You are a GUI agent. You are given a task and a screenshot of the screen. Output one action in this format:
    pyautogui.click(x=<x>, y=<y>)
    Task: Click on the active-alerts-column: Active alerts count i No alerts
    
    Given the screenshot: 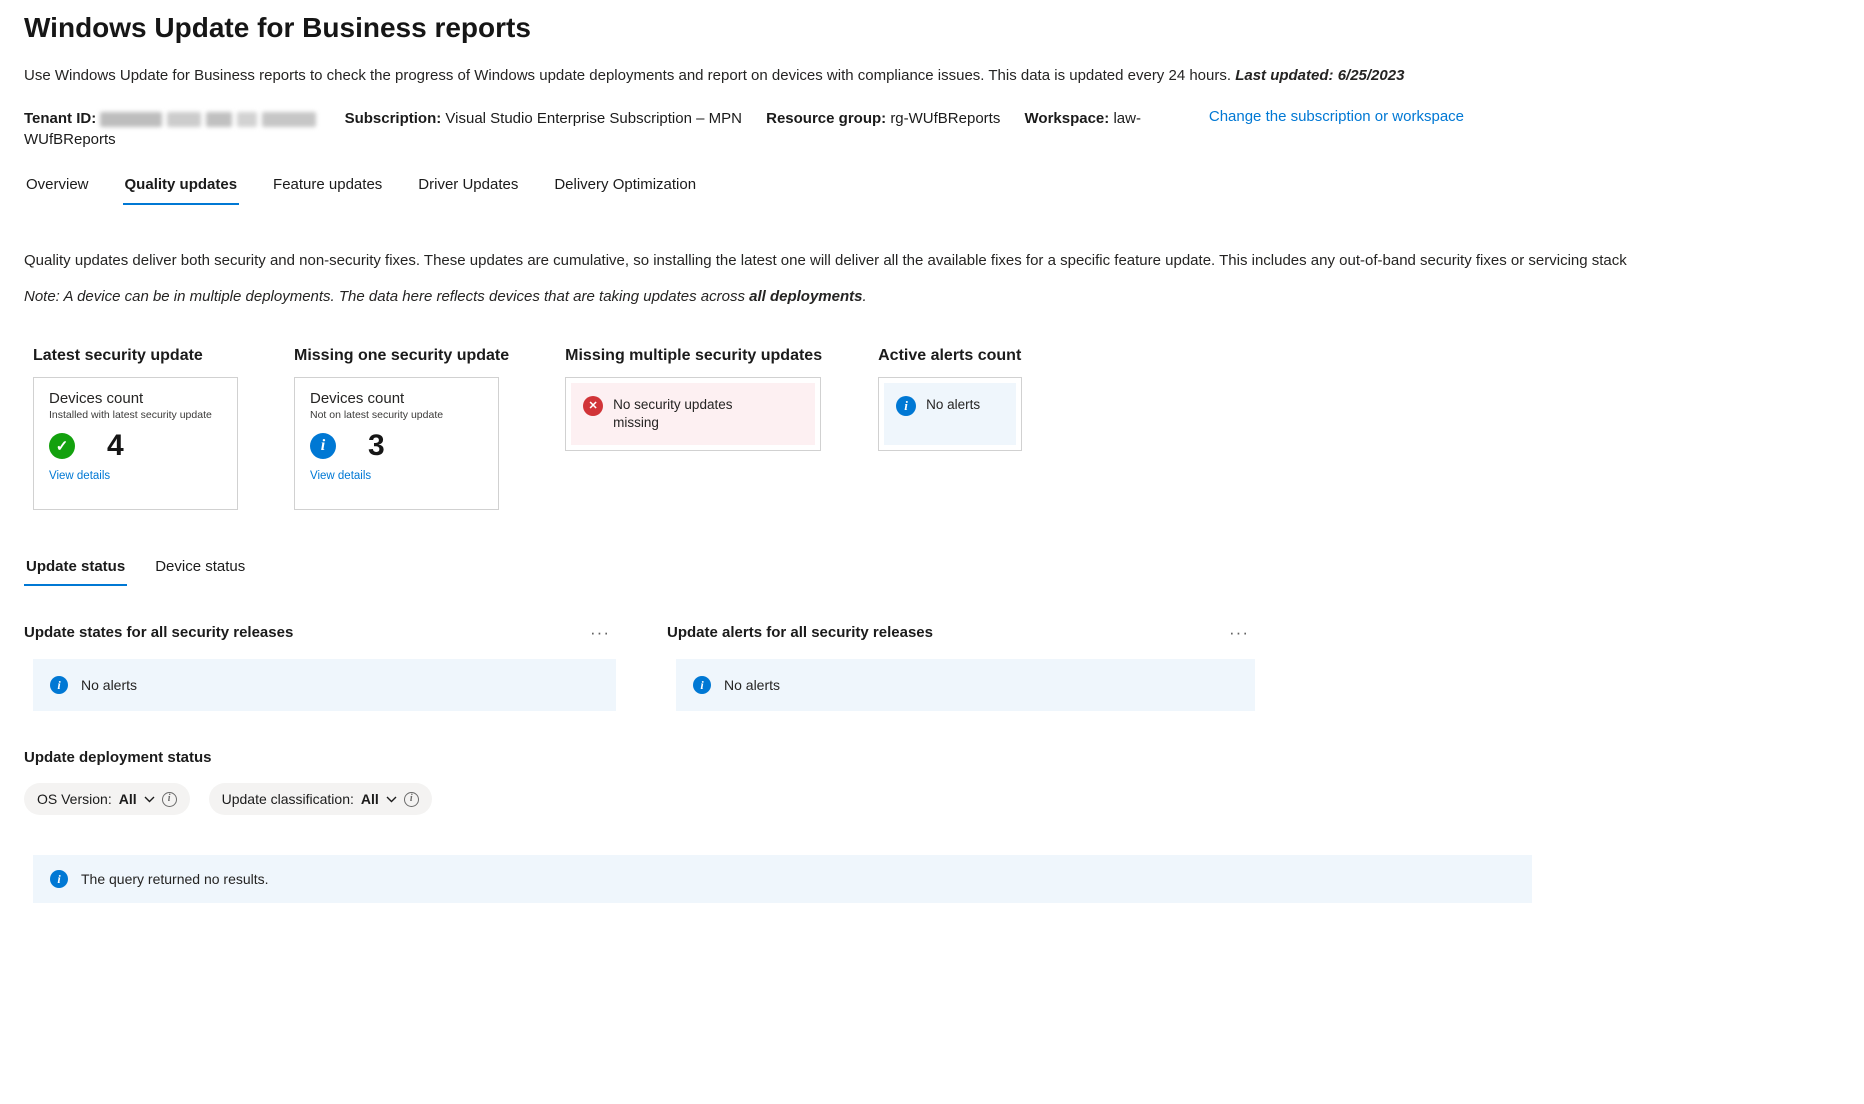 What is the action you would take?
    pyautogui.click(x=950, y=399)
    